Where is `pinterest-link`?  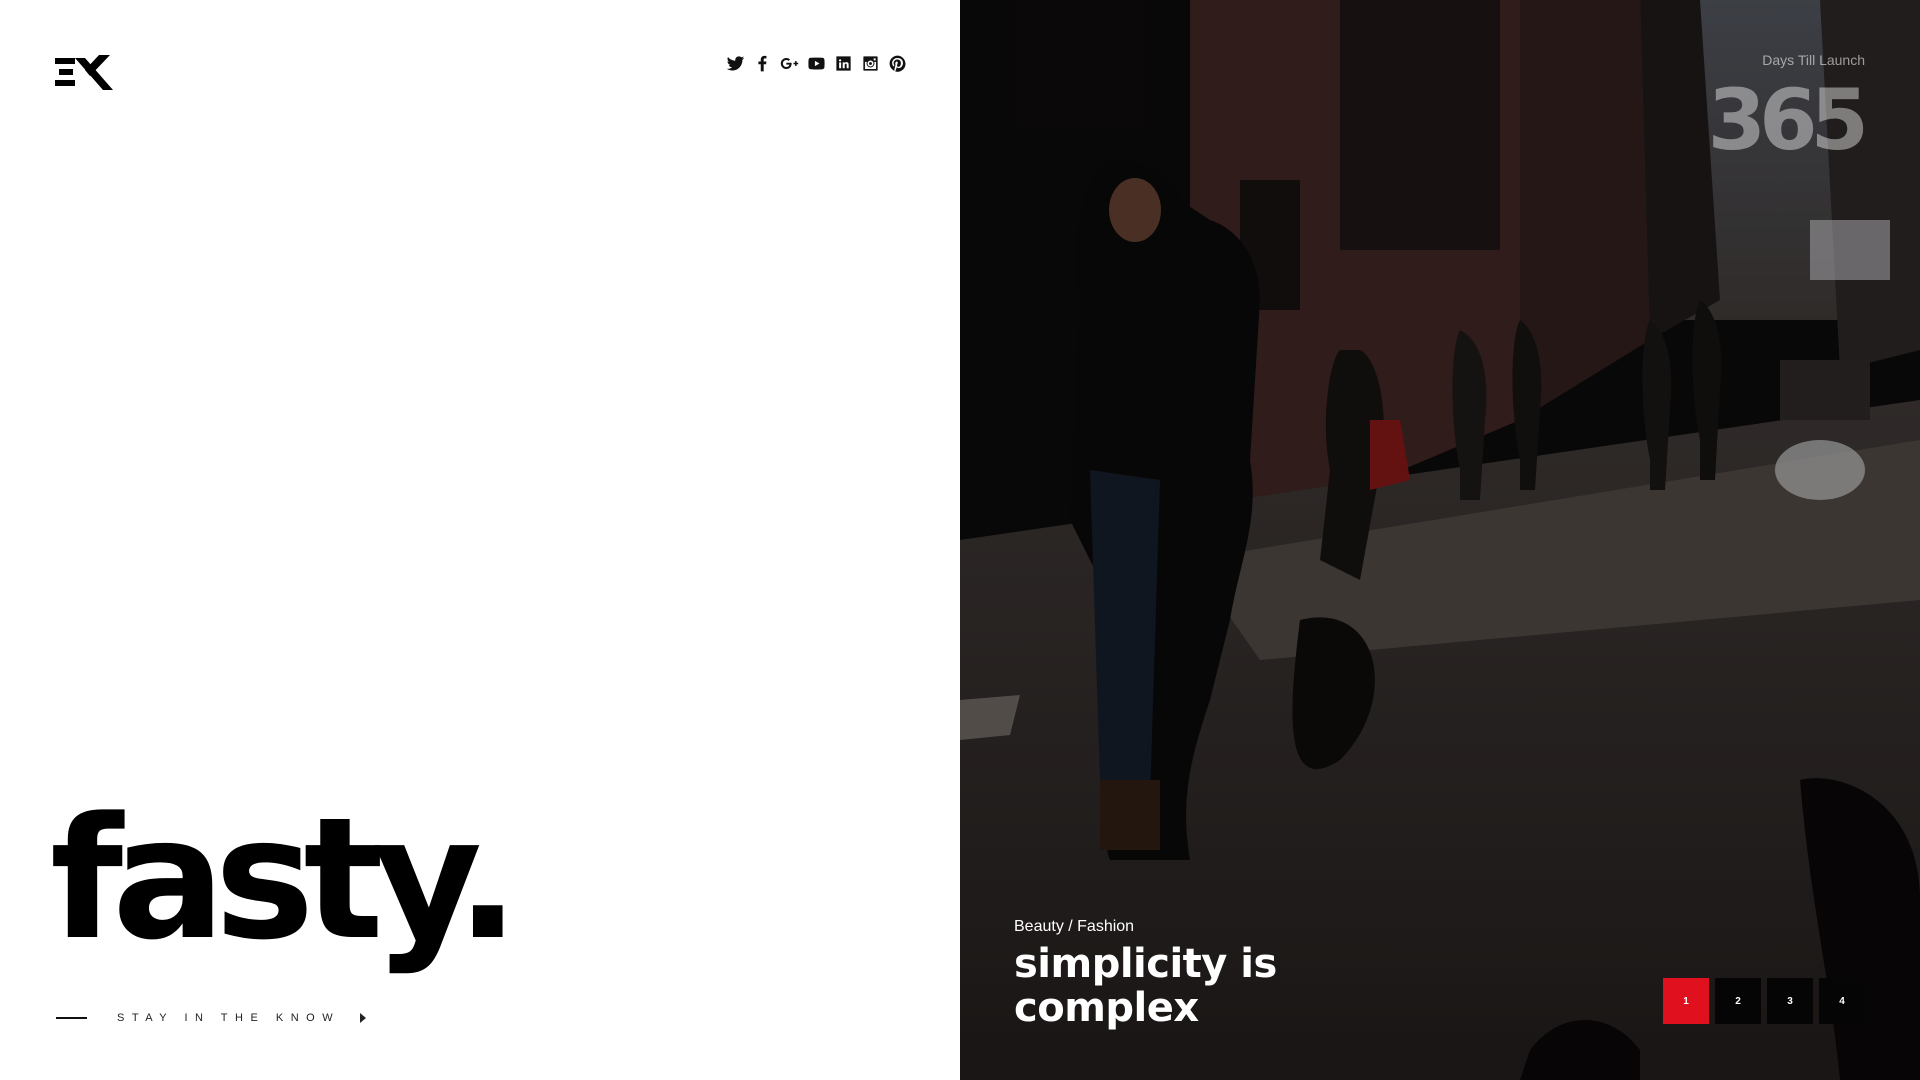 pinterest-link is located at coordinates (897, 63).